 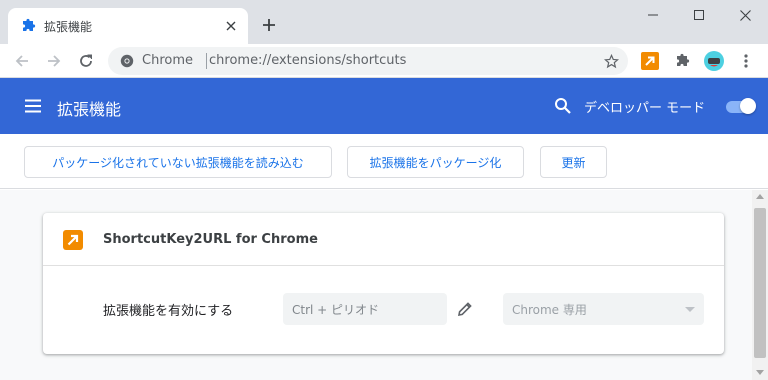 What do you see at coordinates (760, 196) in the screenshot?
I see `scroll-up-arrow-icon` at bounding box center [760, 196].